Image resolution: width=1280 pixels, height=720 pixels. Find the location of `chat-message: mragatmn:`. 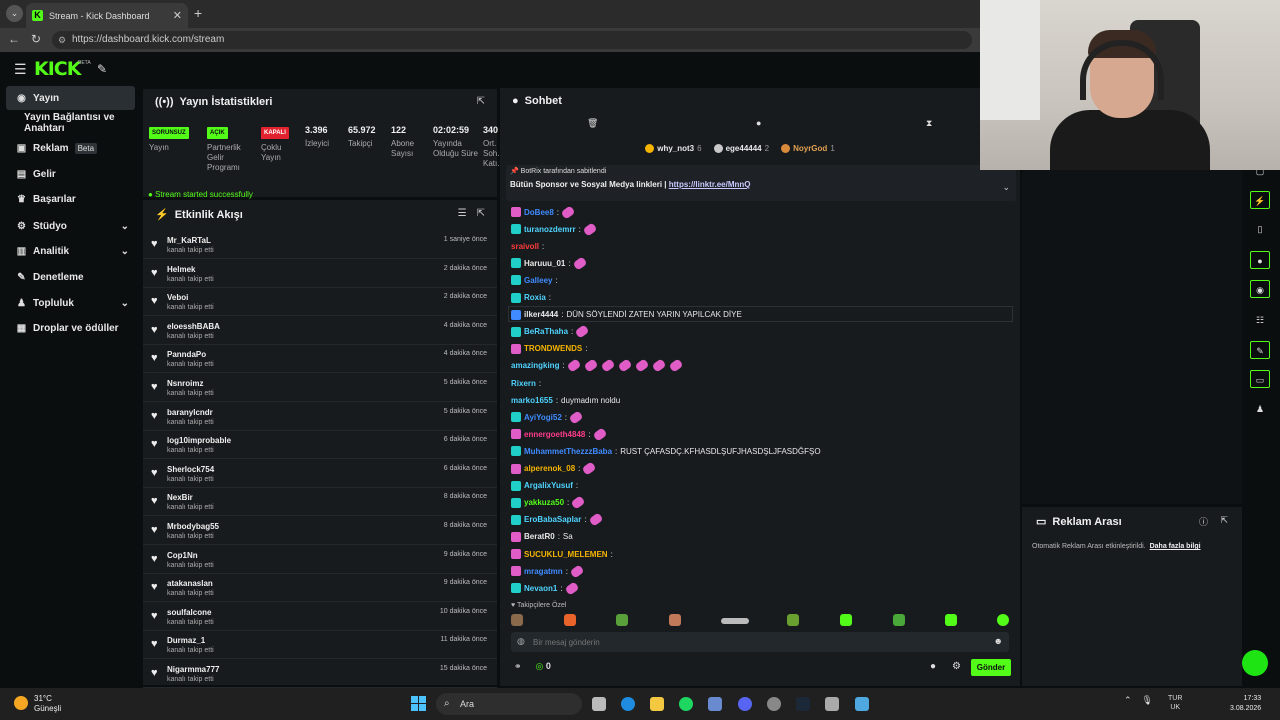

chat-message: mragatmn: is located at coordinates (548, 571).